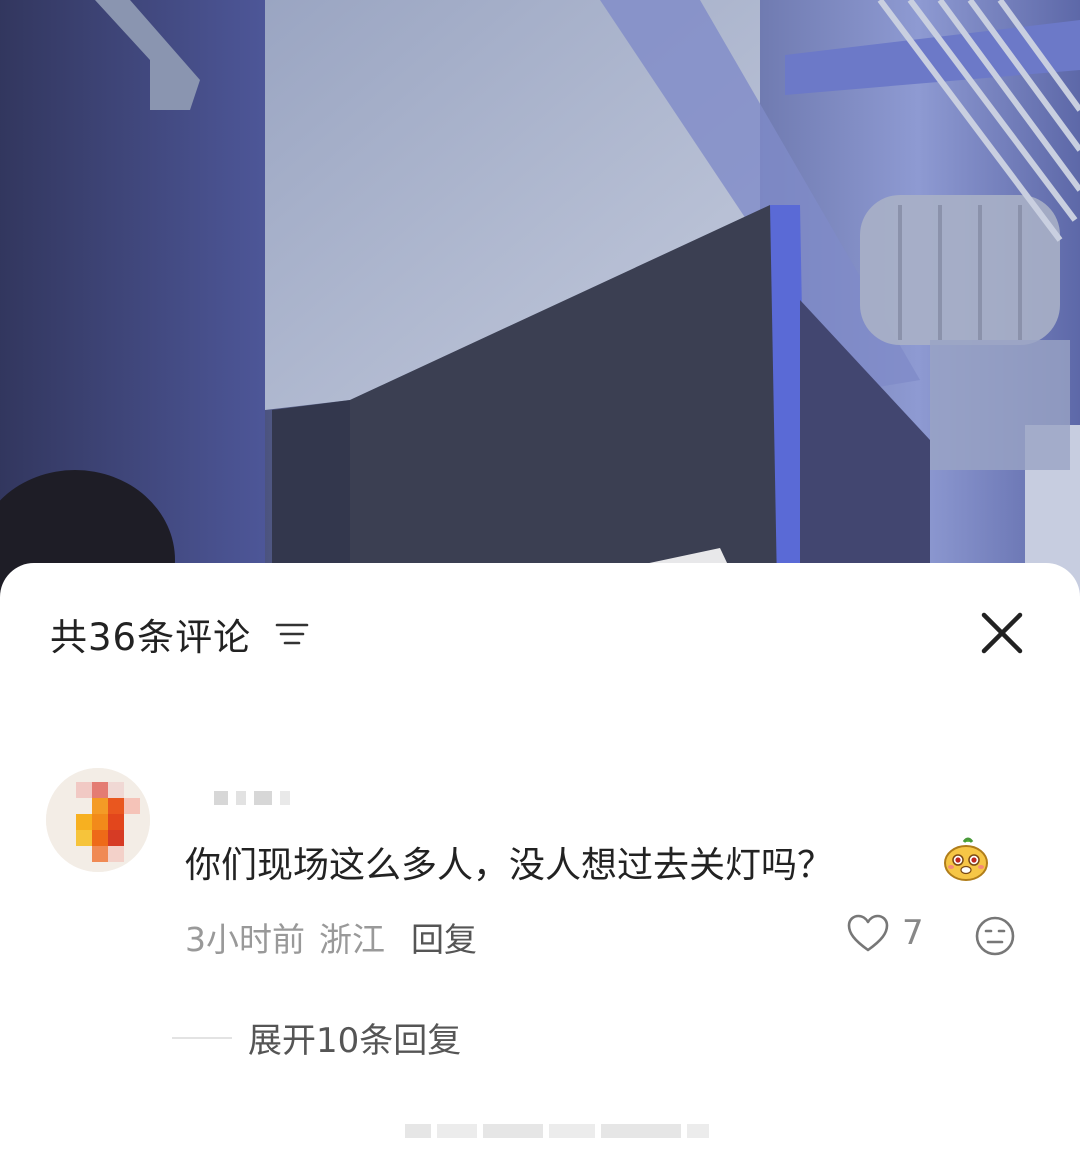 The height and width of the screenshot is (1149, 1080). Describe the element at coordinates (252, 798) in the screenshot. I see `username-redacted` at that location.